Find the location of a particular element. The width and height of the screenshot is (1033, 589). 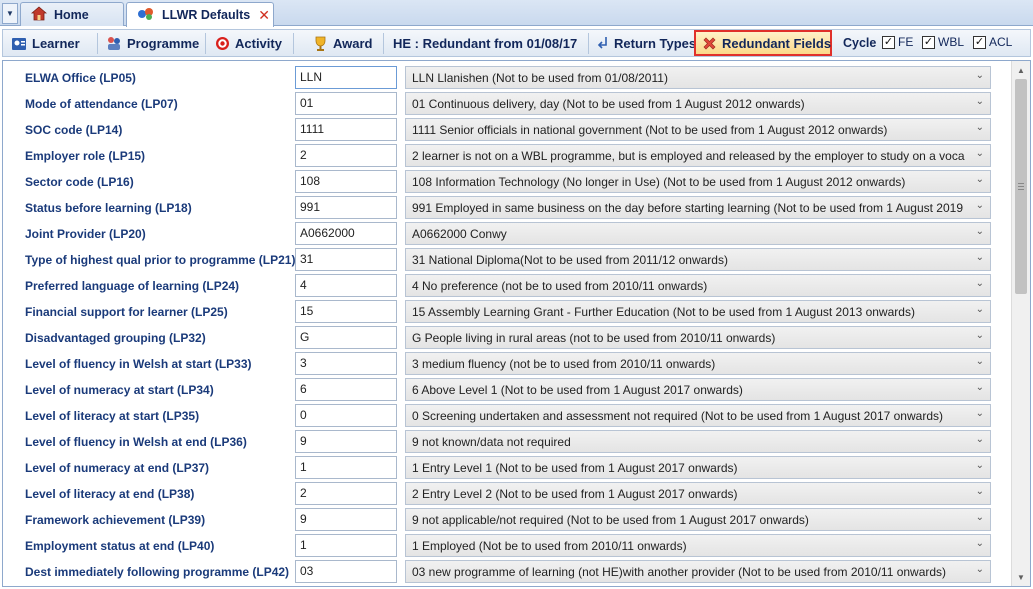

field-code-input: 0 is located at coordinates (346, 415).